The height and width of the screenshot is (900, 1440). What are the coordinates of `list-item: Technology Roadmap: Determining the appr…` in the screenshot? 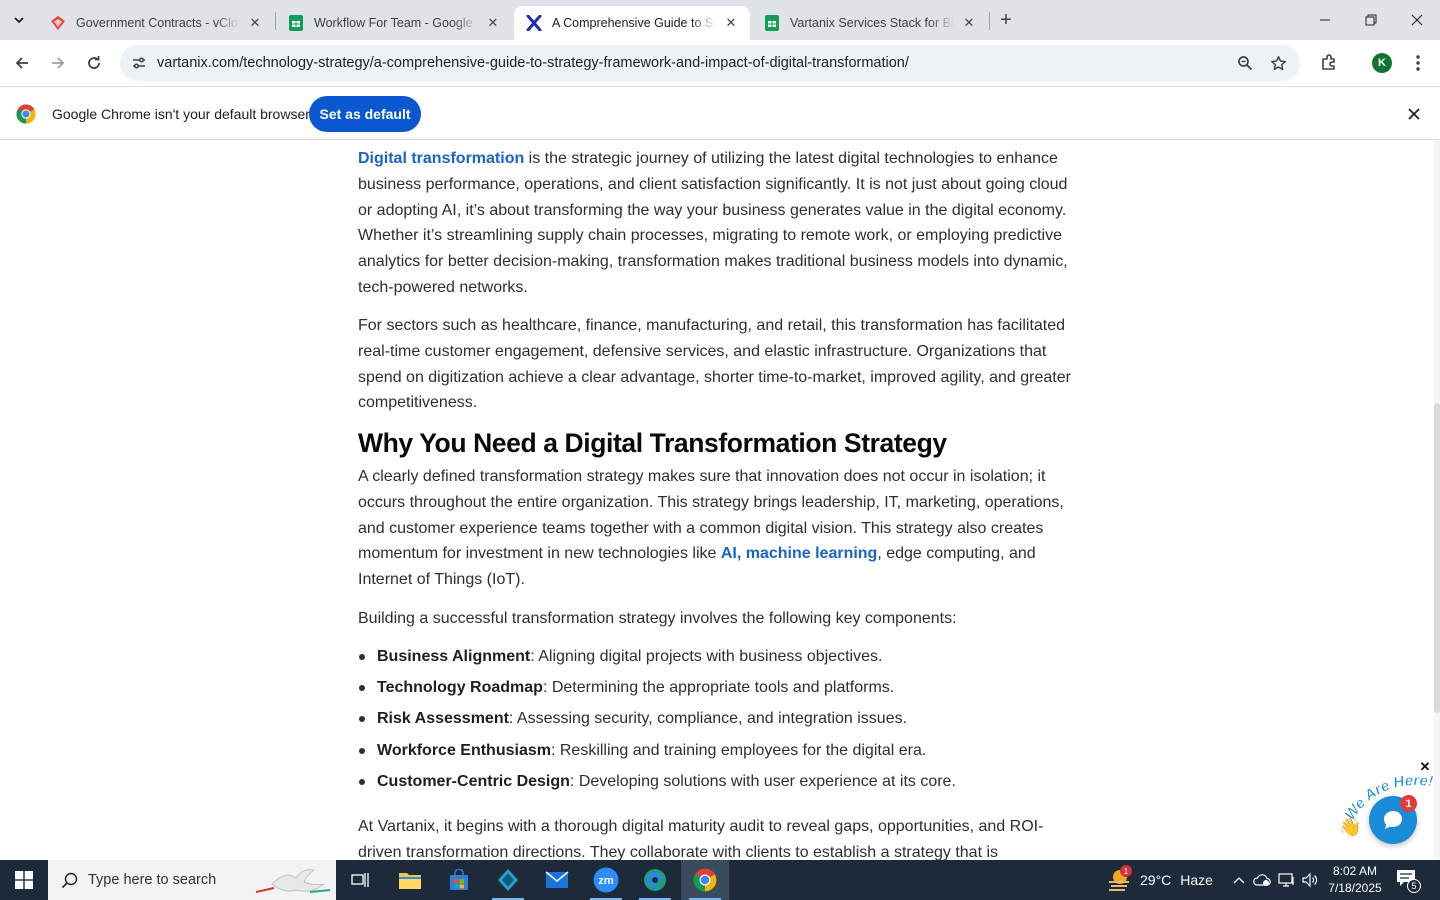 It's located at (720, 690).